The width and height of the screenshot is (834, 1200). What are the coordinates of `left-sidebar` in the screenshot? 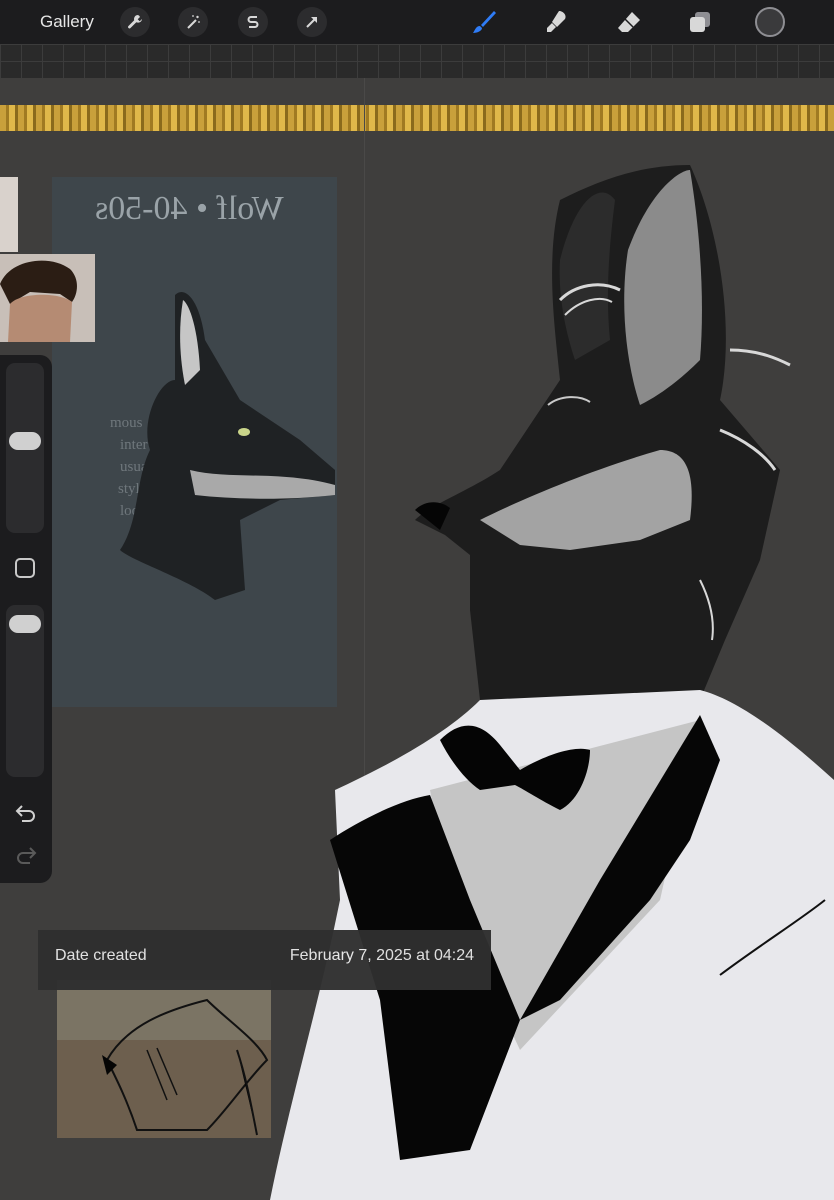 It's located at (26, 619).